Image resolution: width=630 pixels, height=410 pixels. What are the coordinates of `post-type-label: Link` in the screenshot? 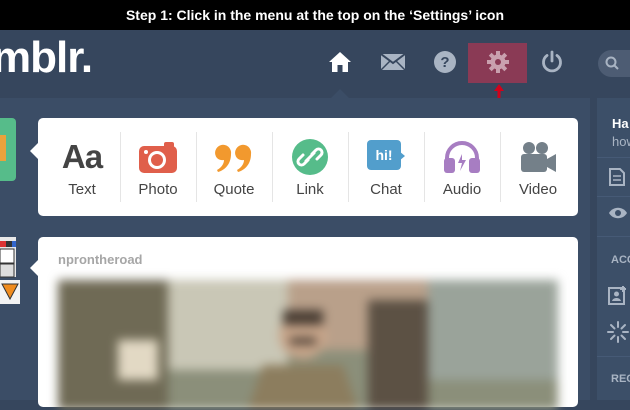 It's located at (310, 189).